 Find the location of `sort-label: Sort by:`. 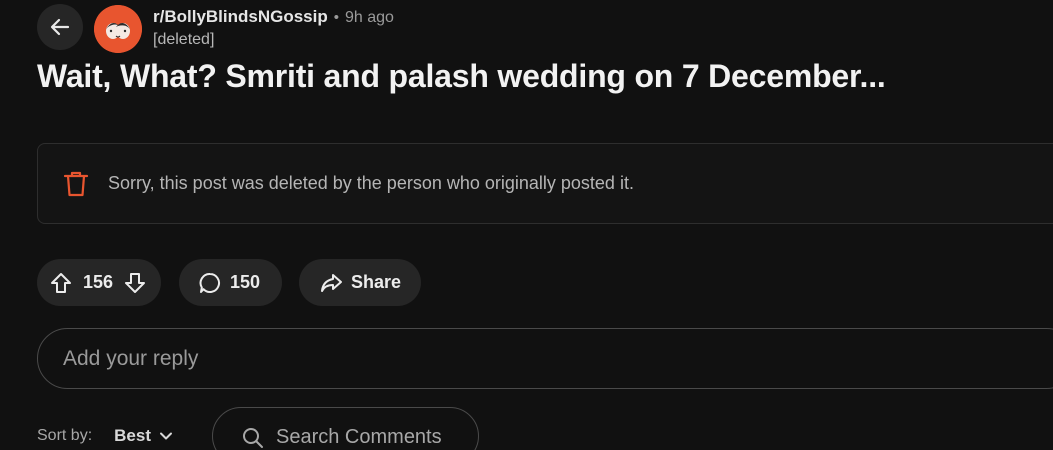

sort-label: Sort by: is located at coordinates (65, 435).